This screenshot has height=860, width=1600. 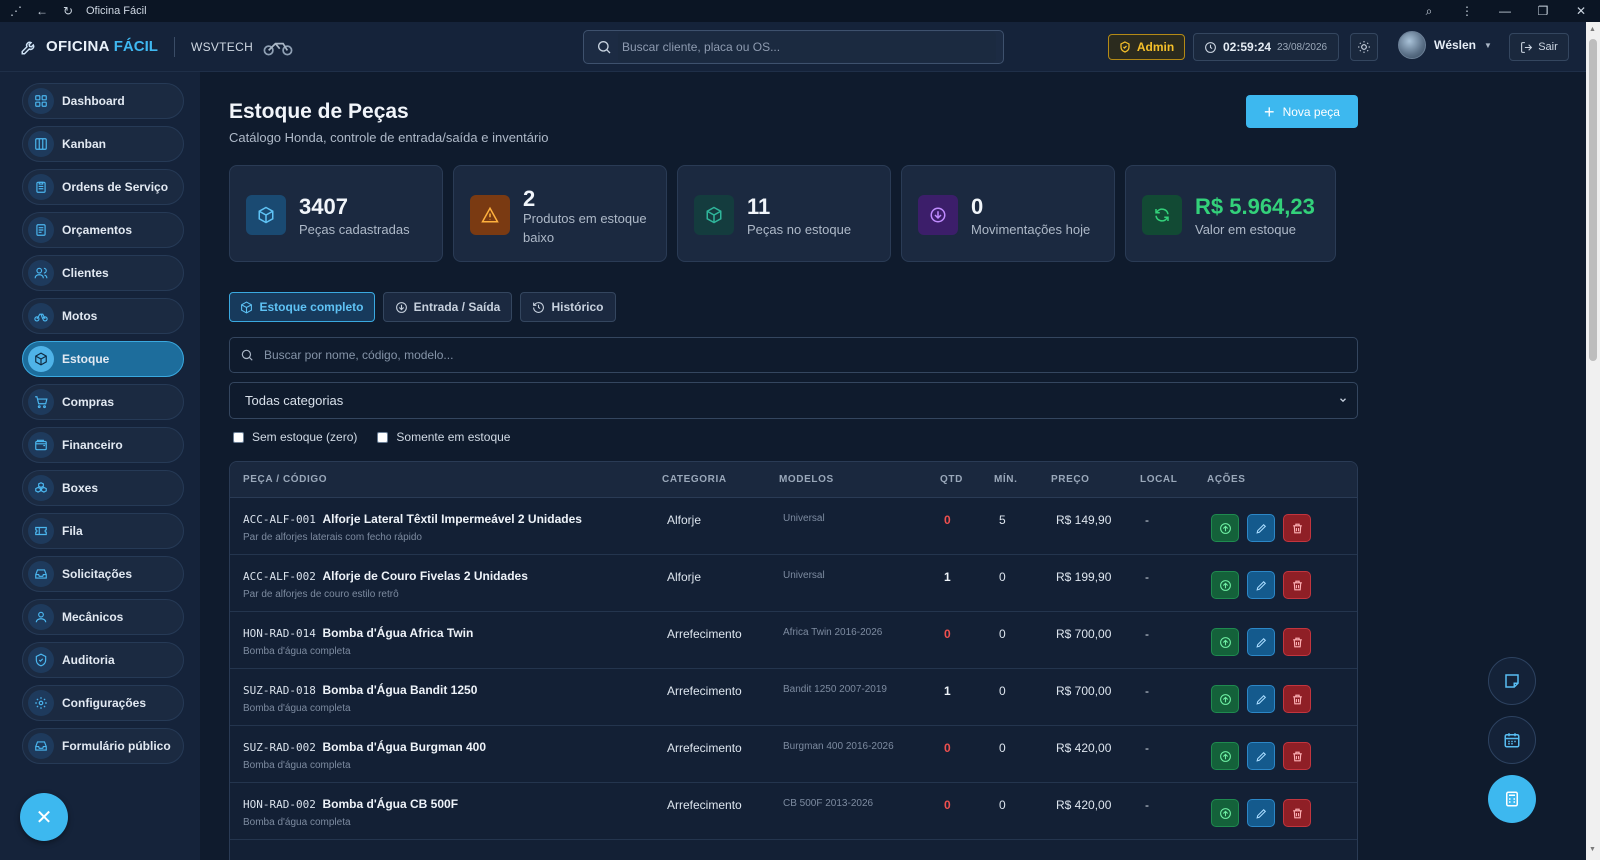 What do you see at coordinates (1162, 215) in the screenshot?
I see `refresh-icon` at bounding box center [1162, 215].